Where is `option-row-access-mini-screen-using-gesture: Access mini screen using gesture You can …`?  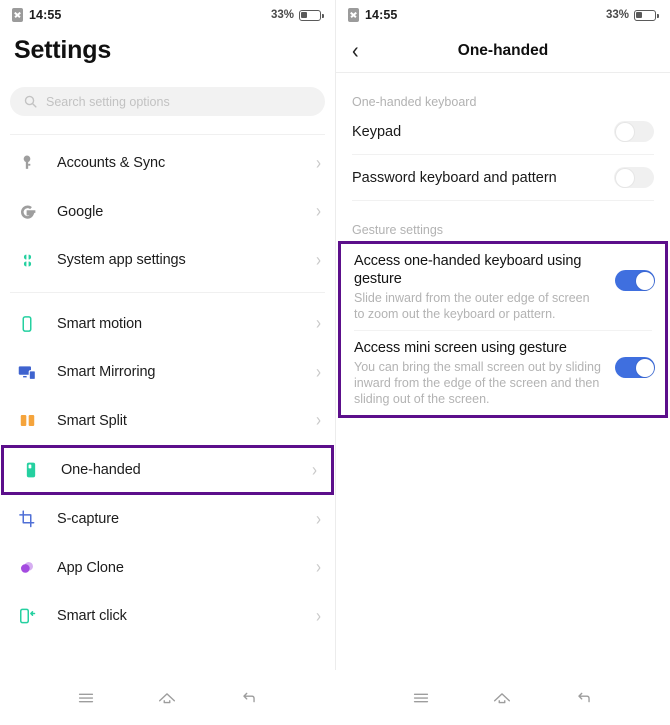
option-row-access-mini-screen-using-gesture: Access mini screen using gesture You can … is located at coordinates (503, 373).